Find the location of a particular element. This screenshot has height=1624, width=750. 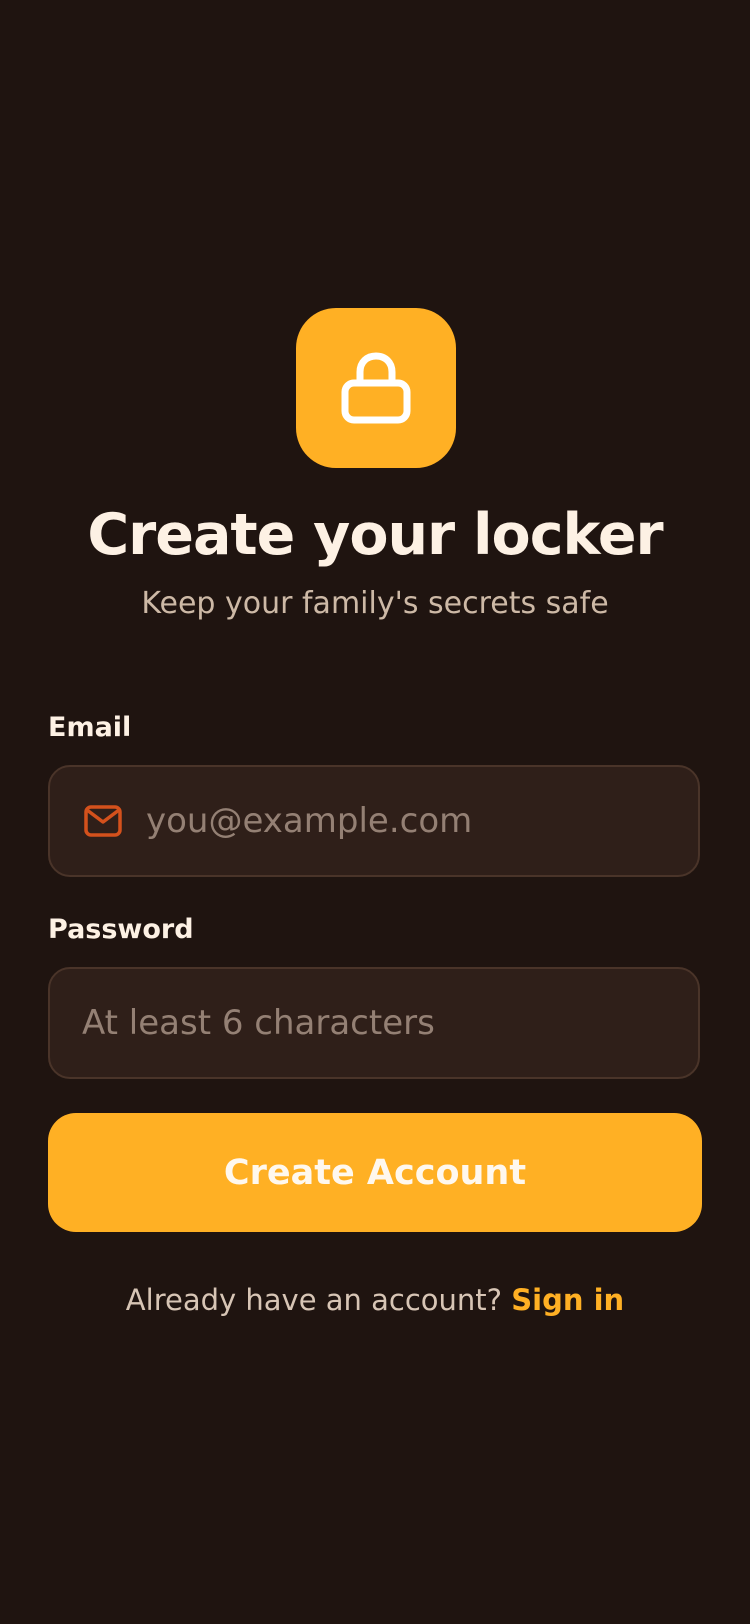

password-placeholder: At least 6 characters is located at coordinates (258, 1023).